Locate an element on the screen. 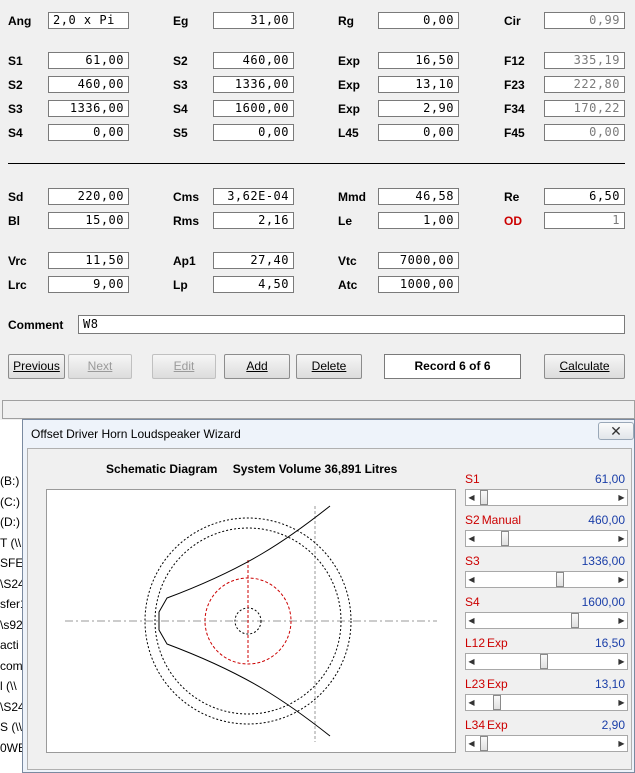 Image resolution: width=635 pixels, height=773 pixels. param-label-s1: S1 is located at coordinates (15, 61).